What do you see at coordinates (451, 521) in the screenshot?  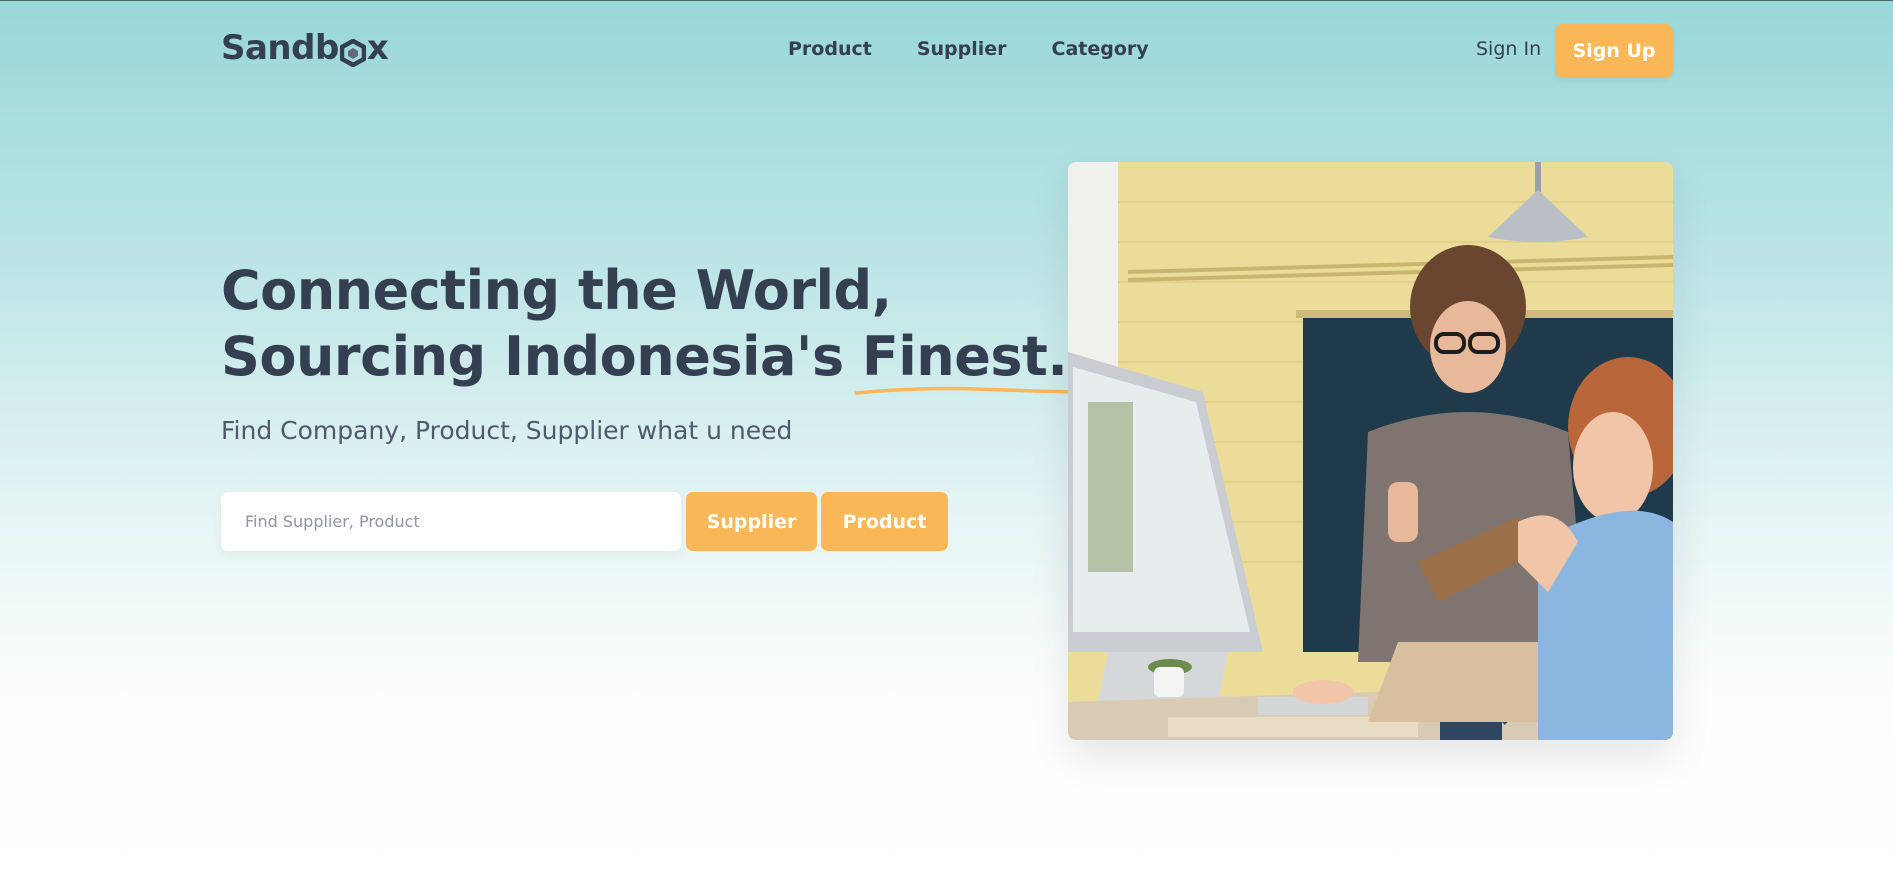 I see `search-input` at bounding box center [451, 521].